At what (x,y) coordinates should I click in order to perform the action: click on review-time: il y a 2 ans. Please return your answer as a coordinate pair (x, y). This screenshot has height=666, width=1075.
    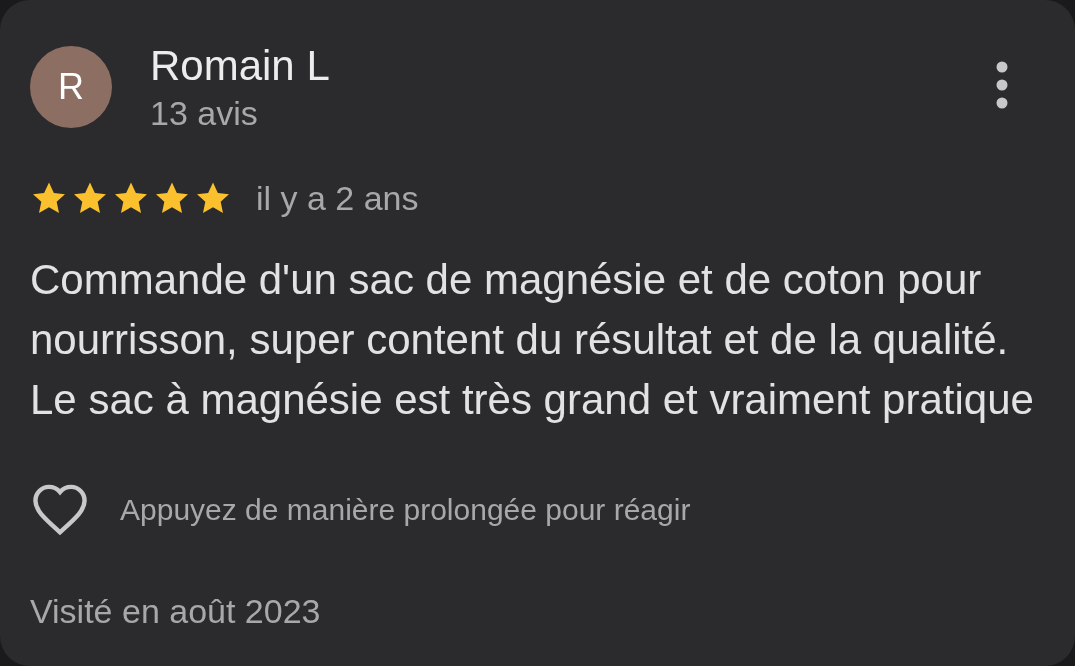
    Looking at the image, I should click on (337, 198).